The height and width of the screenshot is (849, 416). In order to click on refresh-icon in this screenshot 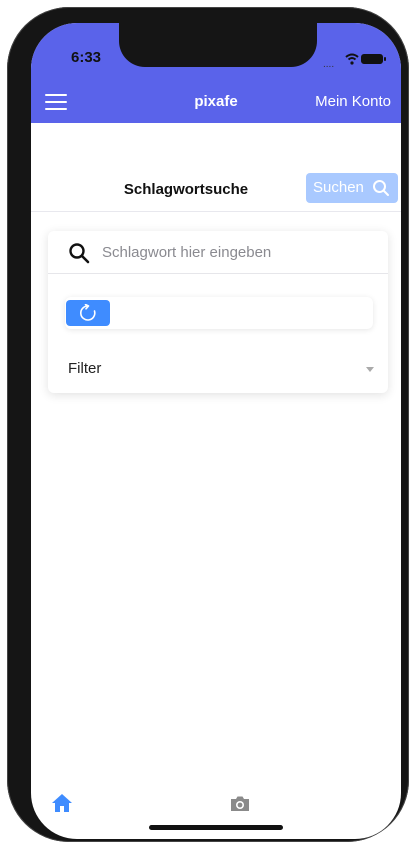, I will do `click(88, 312)`.